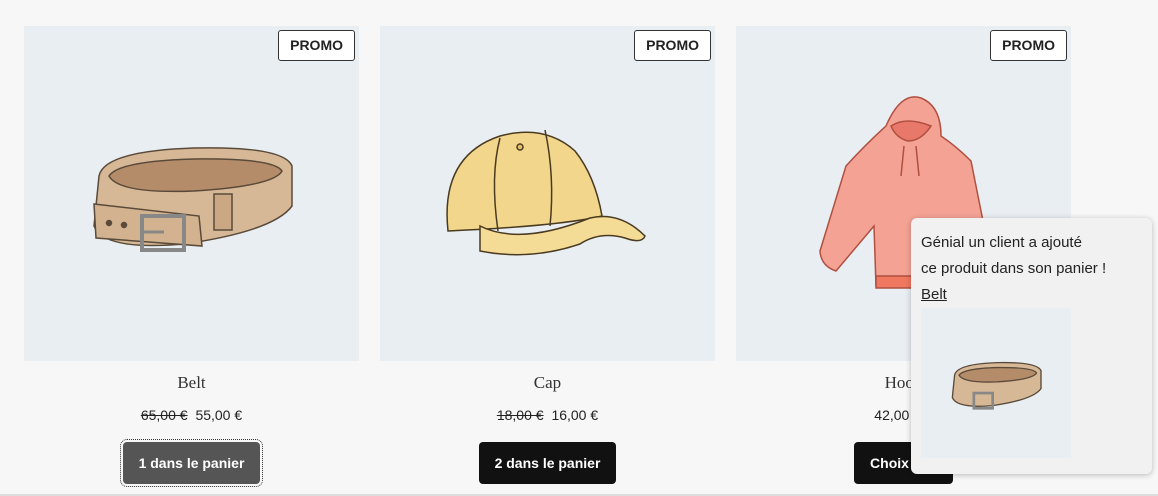  Describe the element at coordinates (547, 416) in the screenshot. I see `product-price: 18,00 € 16,00 €` at that location.